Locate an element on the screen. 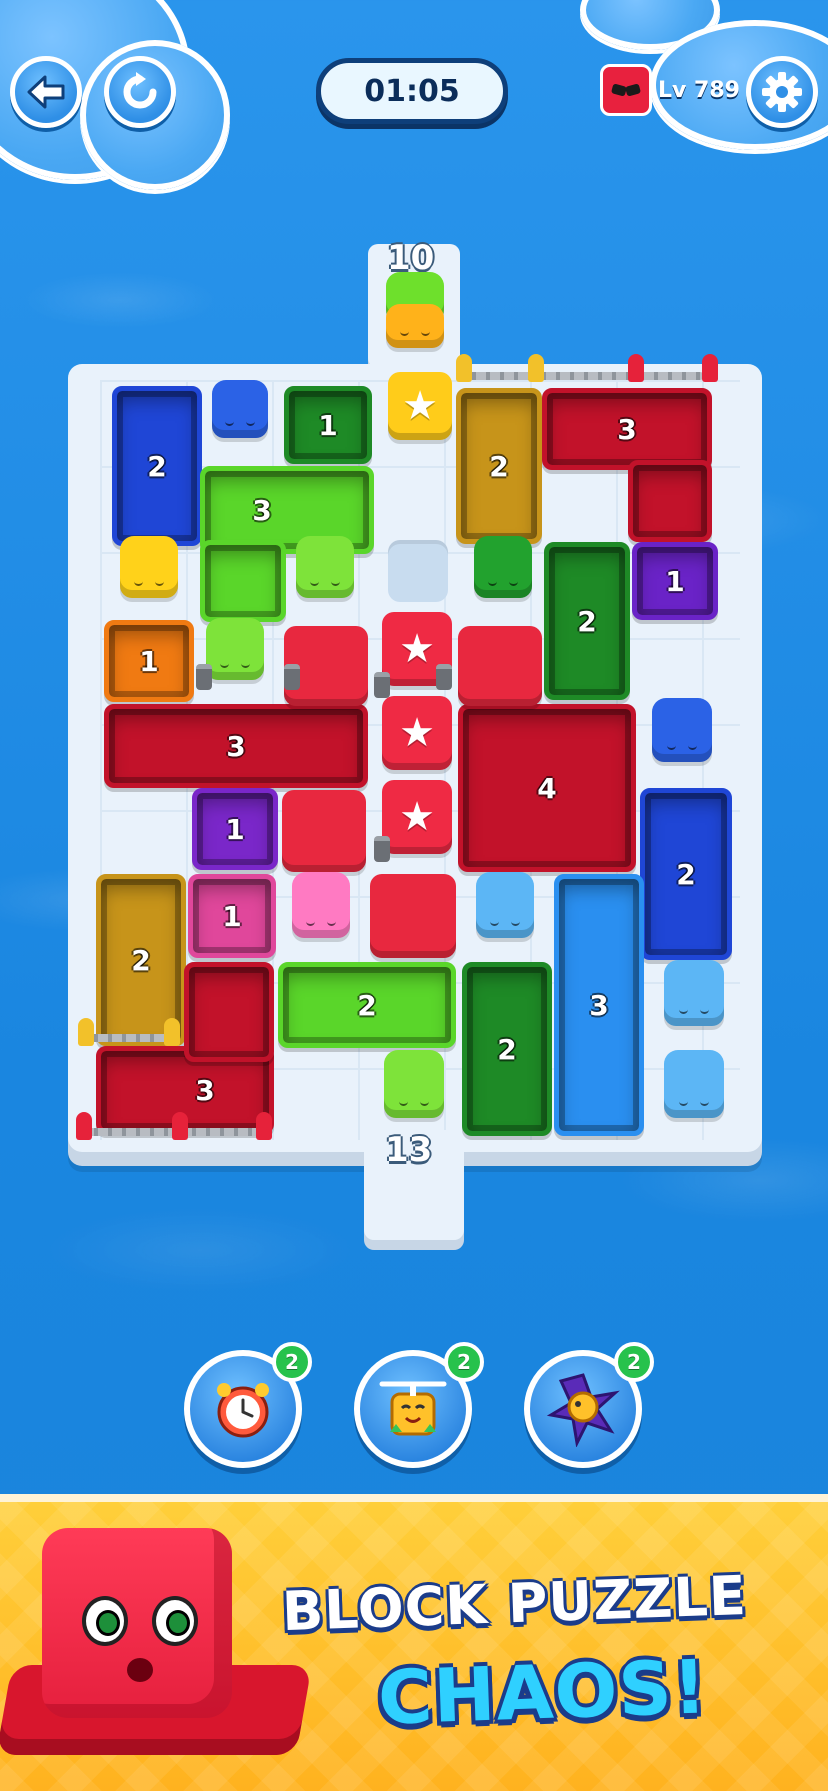 The image size is (828, 1791). block-gold-2: 2 is located at coordinates (499, 466).